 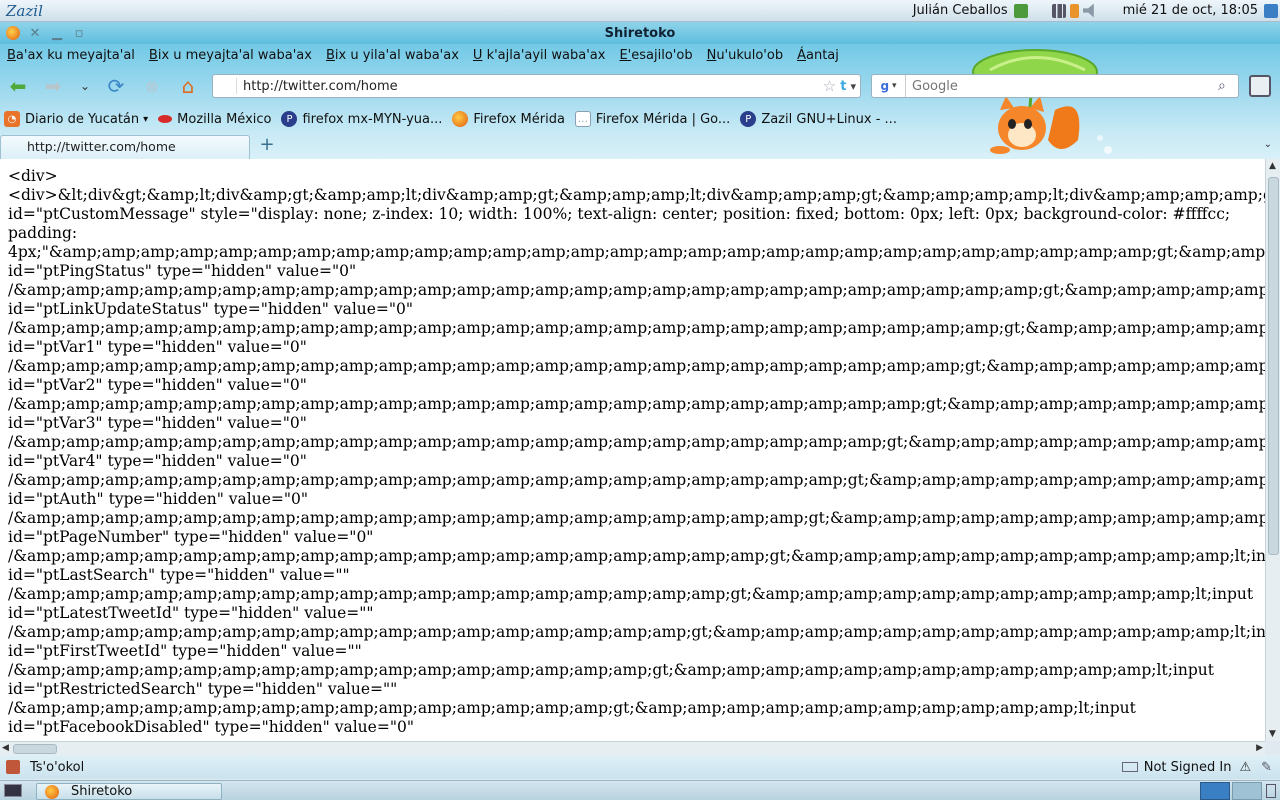 I want to click on firefox-icon, so click(x=52, y=791).